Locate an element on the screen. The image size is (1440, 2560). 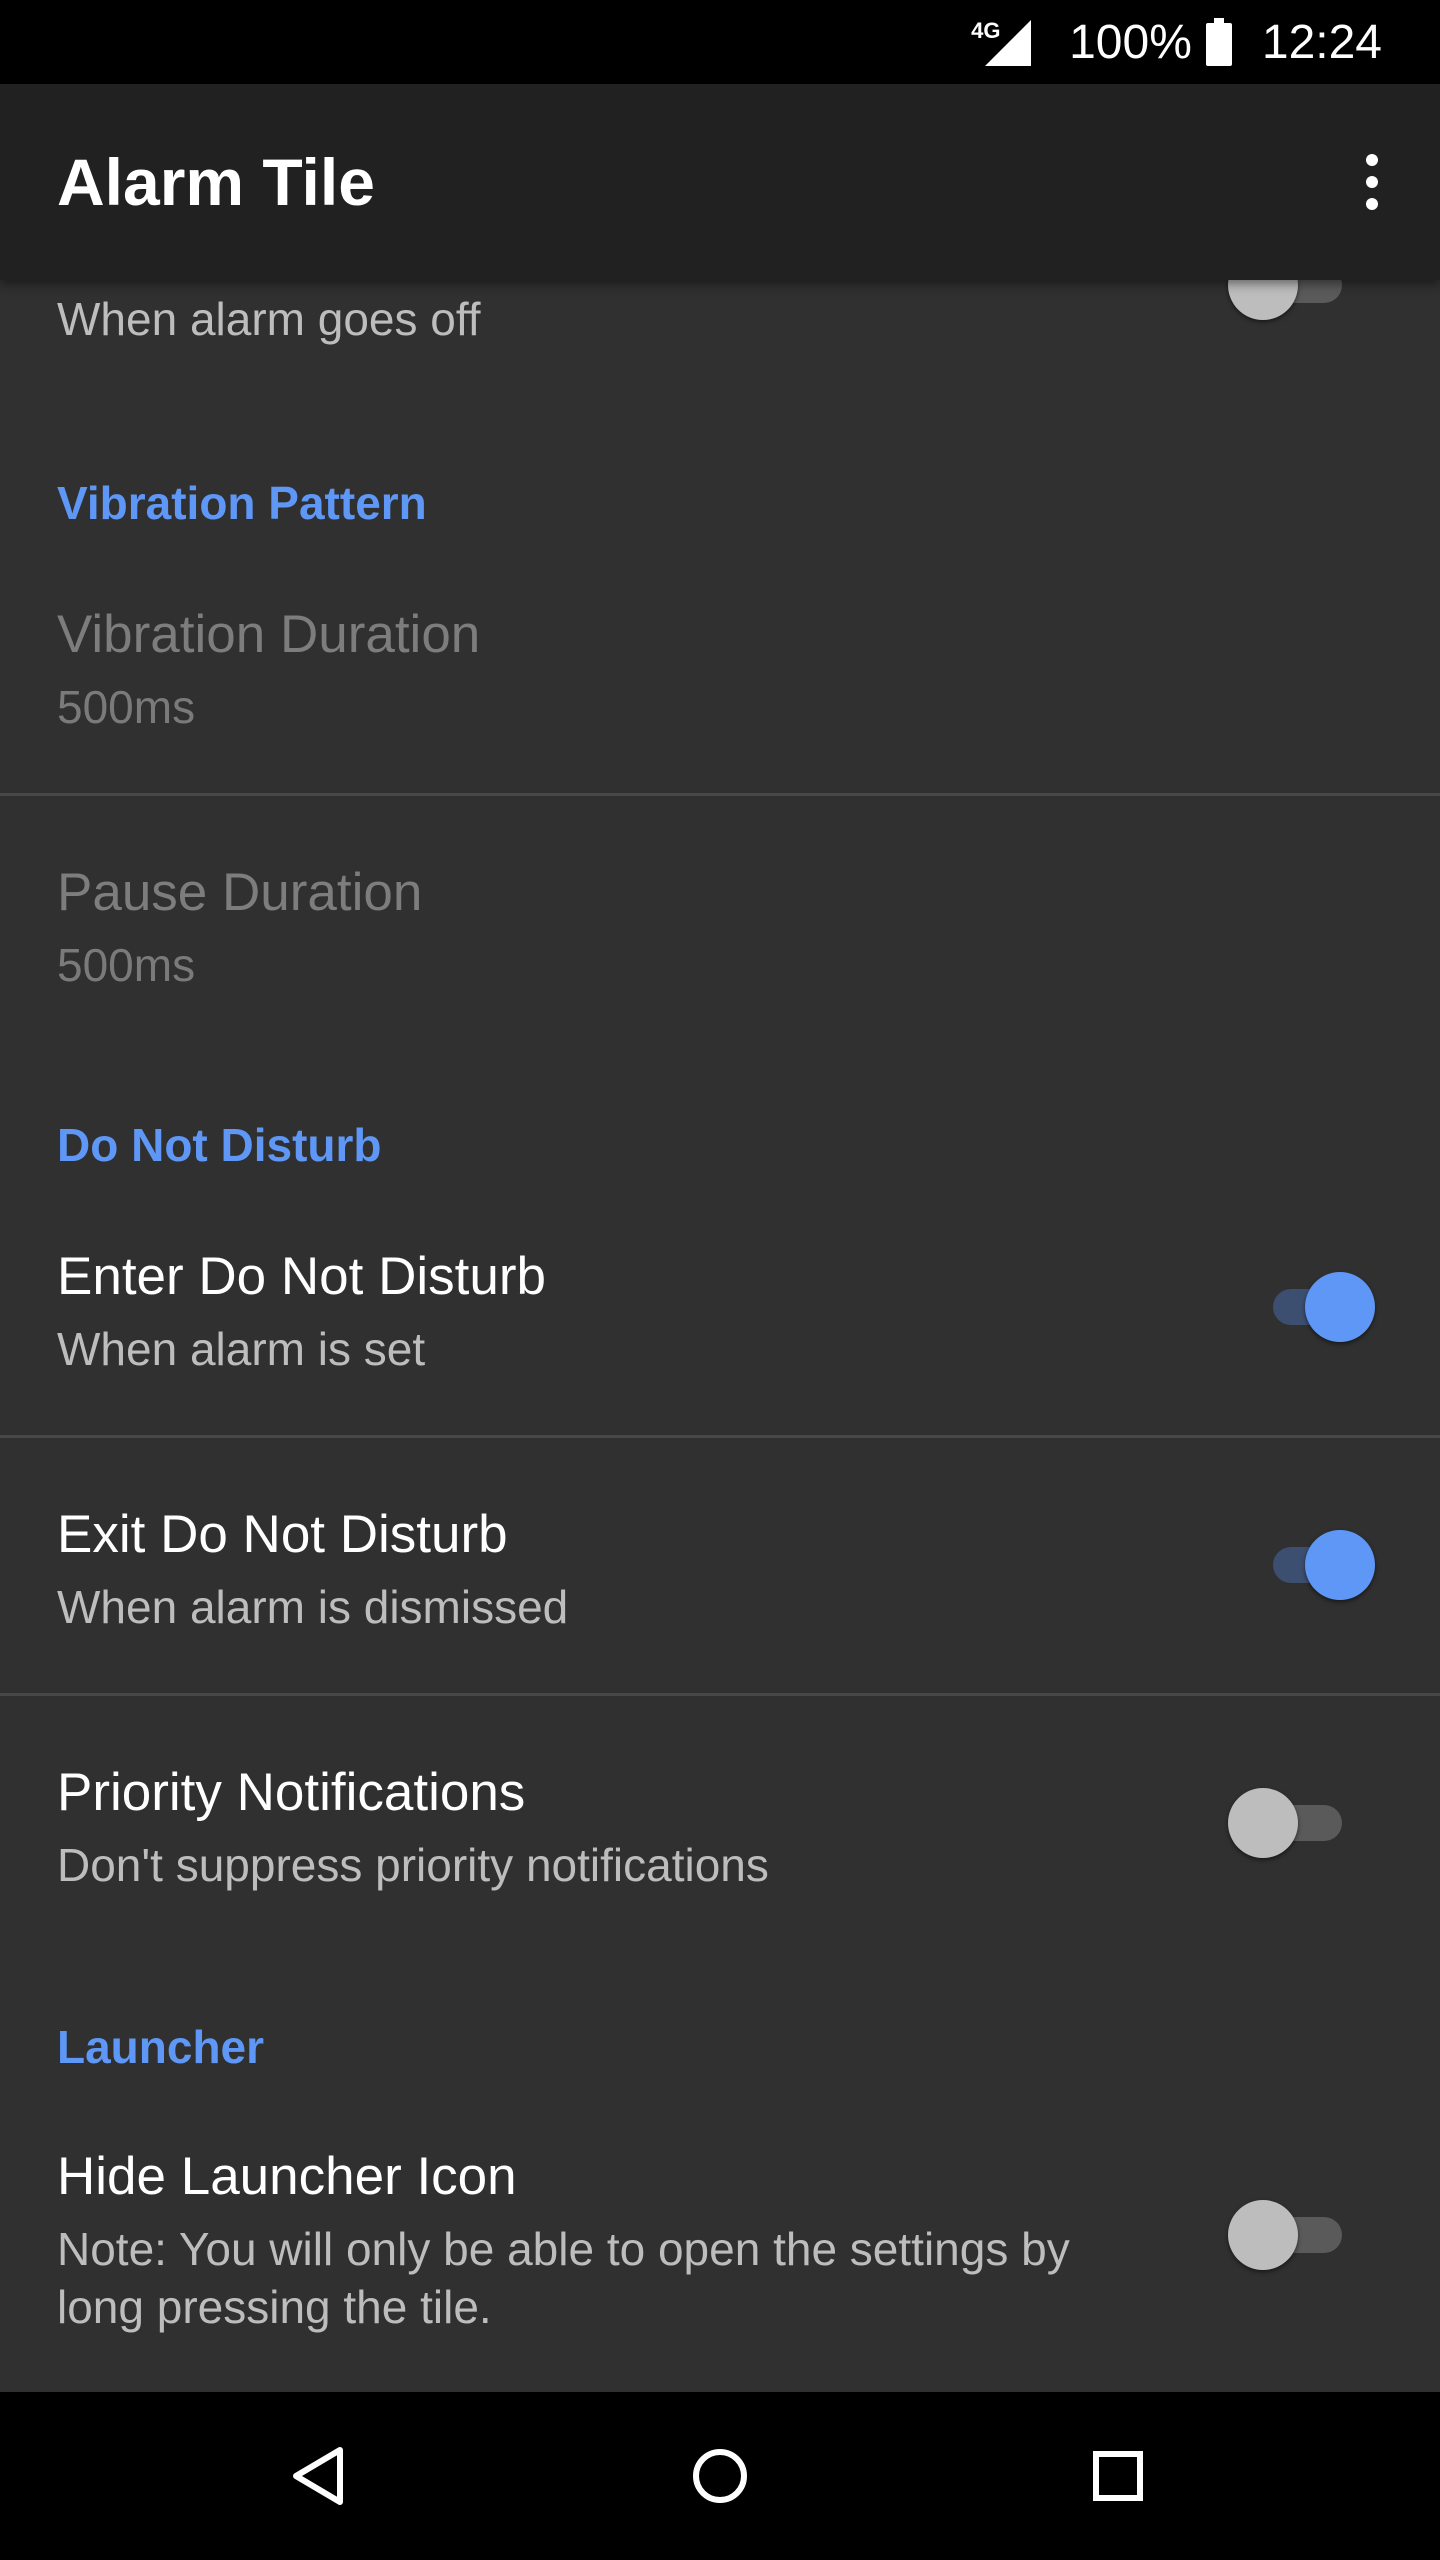
category-do-not-disturb: Do Not Disturb is located at coordinates (219, 1145).